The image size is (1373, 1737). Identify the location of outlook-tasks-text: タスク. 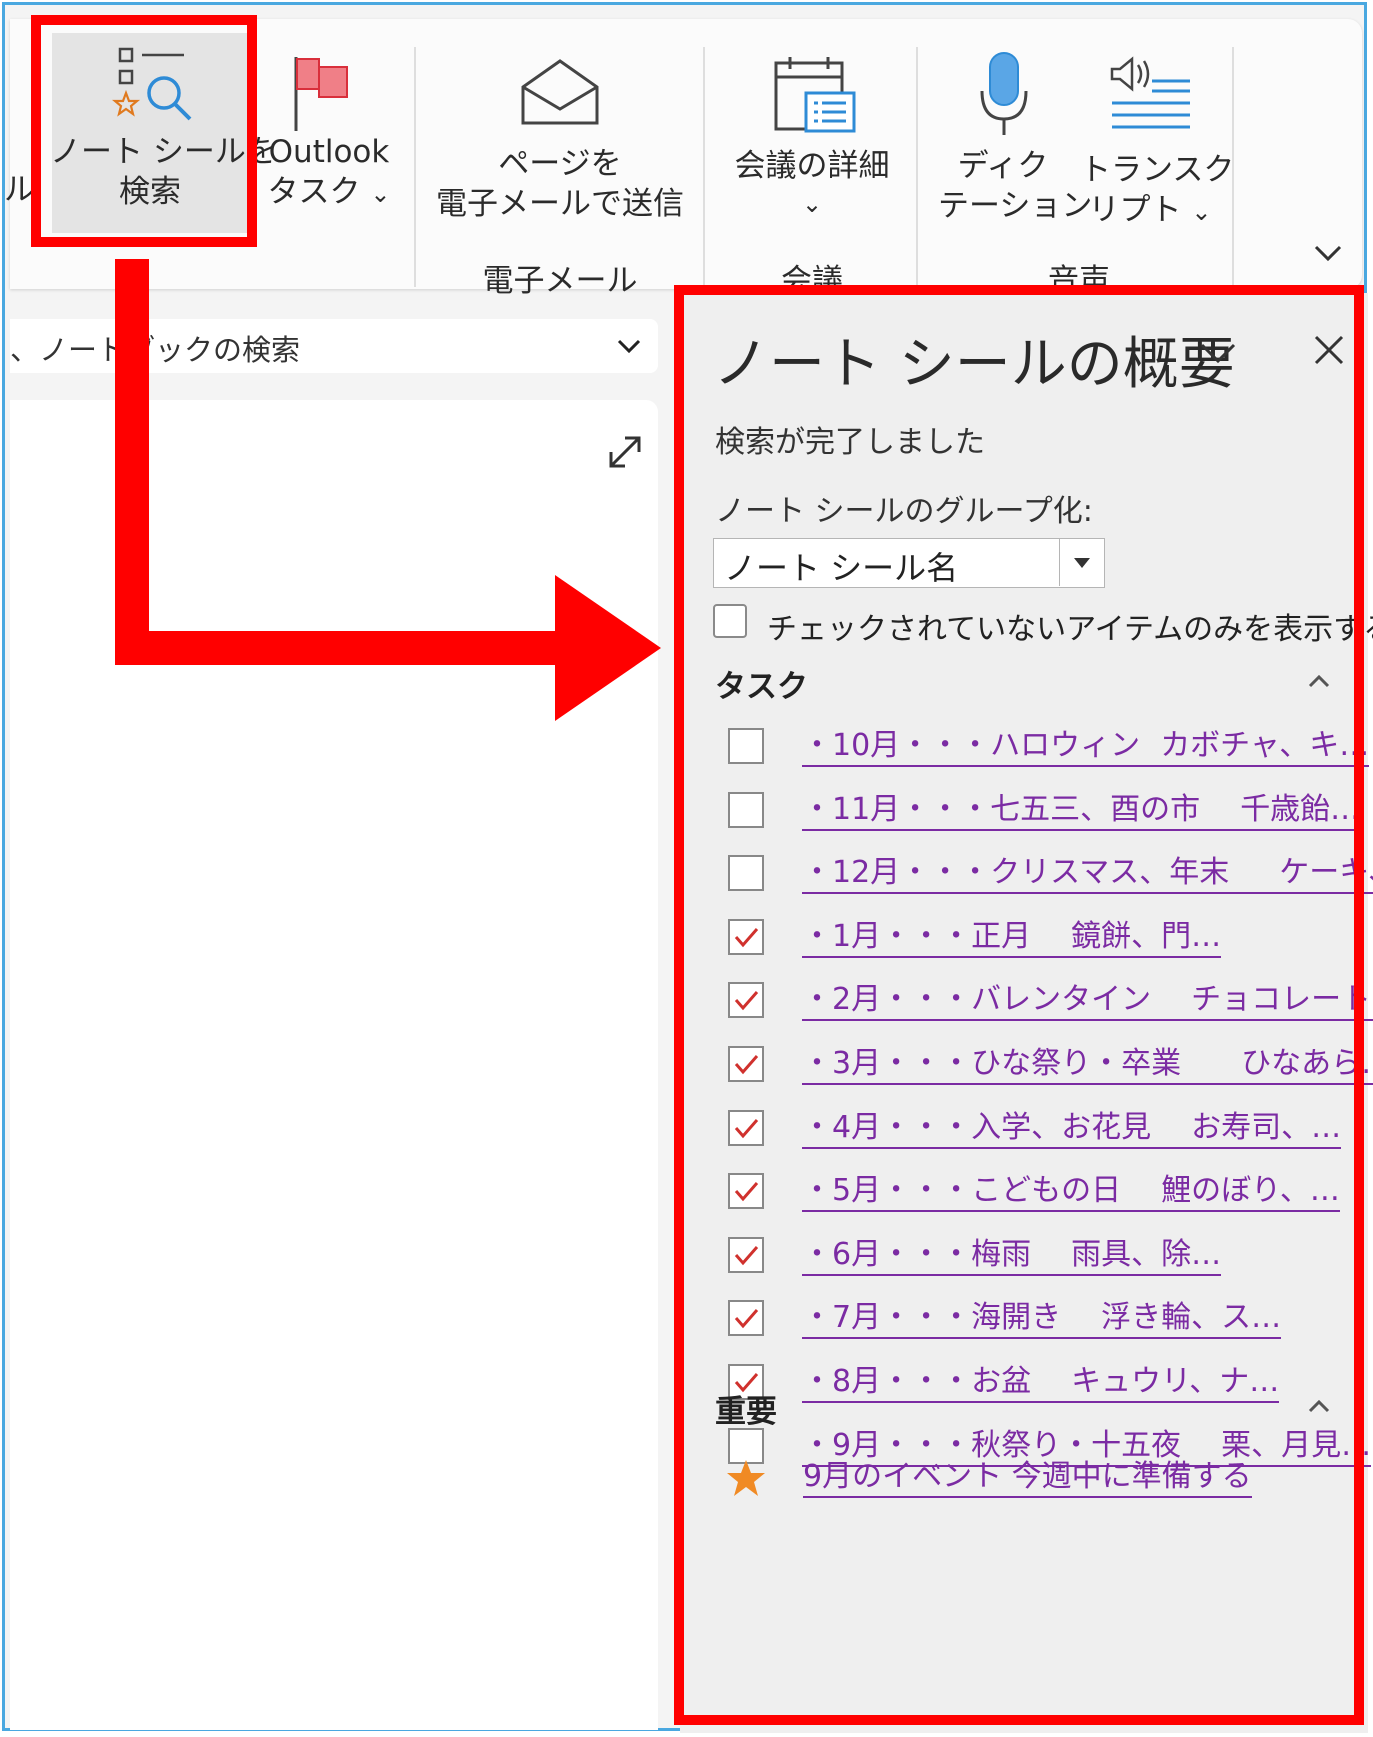
(314, 192).